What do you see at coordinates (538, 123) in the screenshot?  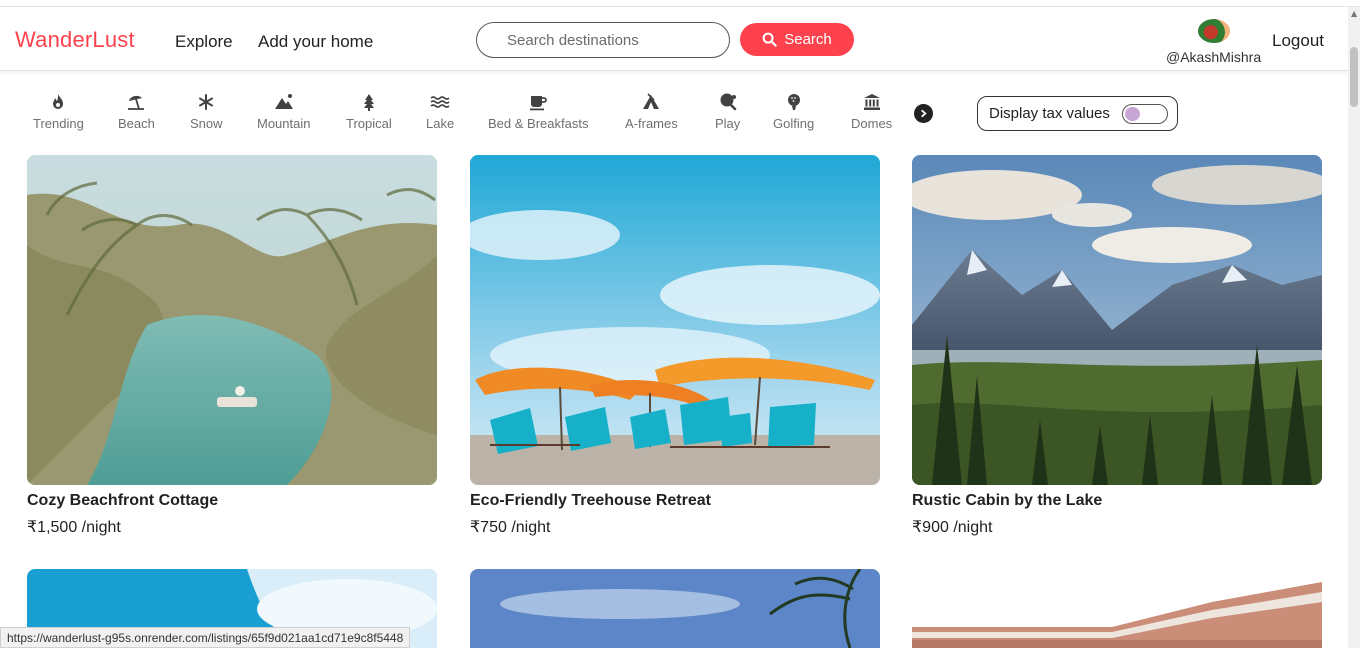 I see `filter-label: Bed & Breakfasts` at bounding box center [538, 123].